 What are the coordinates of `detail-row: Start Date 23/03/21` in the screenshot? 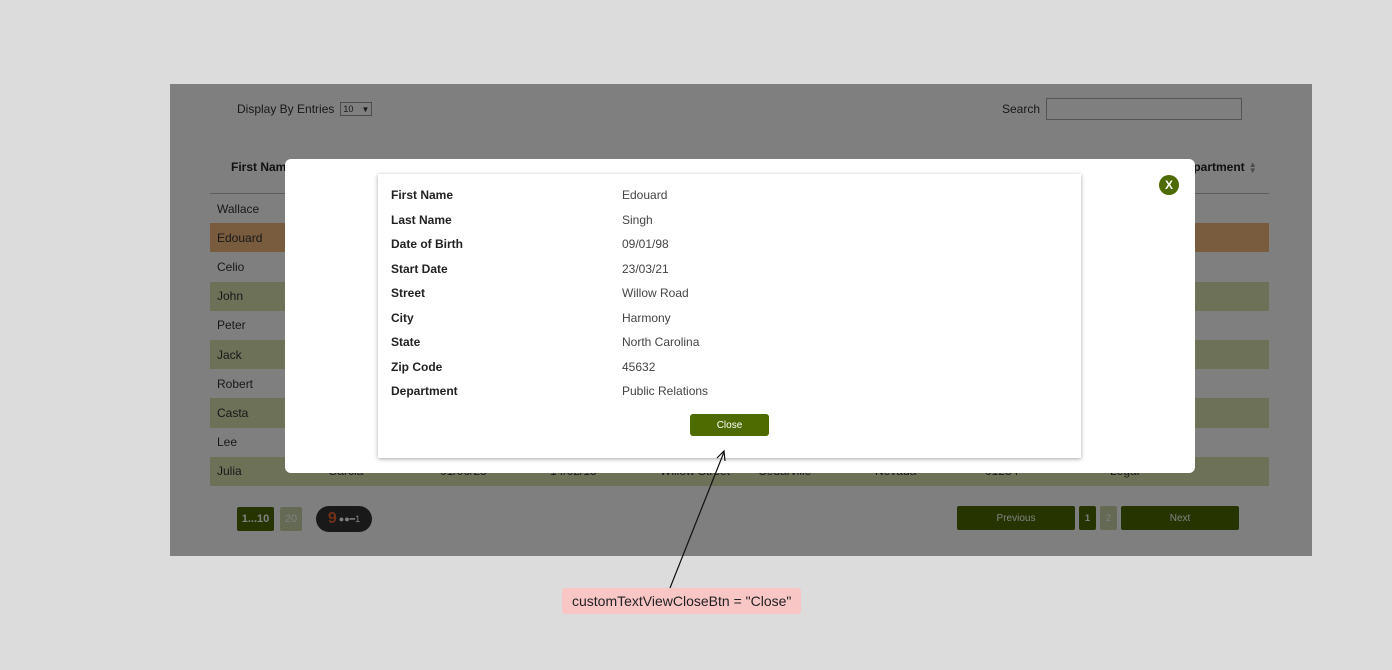 It's located at (530, 269).